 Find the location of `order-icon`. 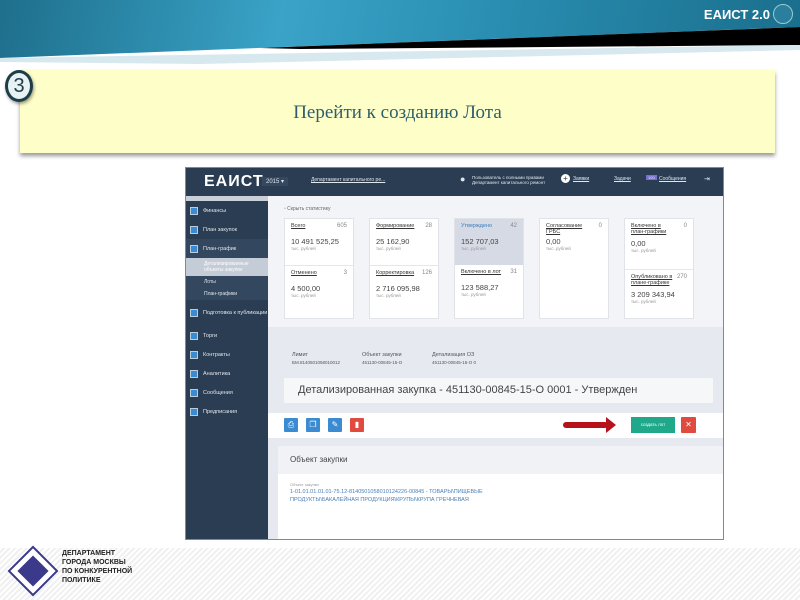

order-icon is located at coordinates (194, 411).